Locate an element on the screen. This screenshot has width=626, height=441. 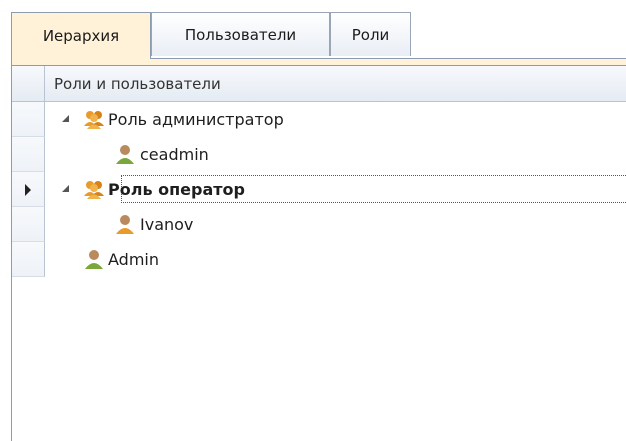
panel-top-strip is located at coordinates (319, 62).